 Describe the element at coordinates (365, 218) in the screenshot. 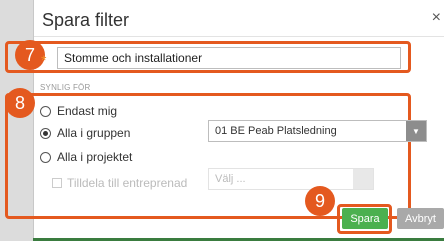

I see `save-button: Spara` at that location.